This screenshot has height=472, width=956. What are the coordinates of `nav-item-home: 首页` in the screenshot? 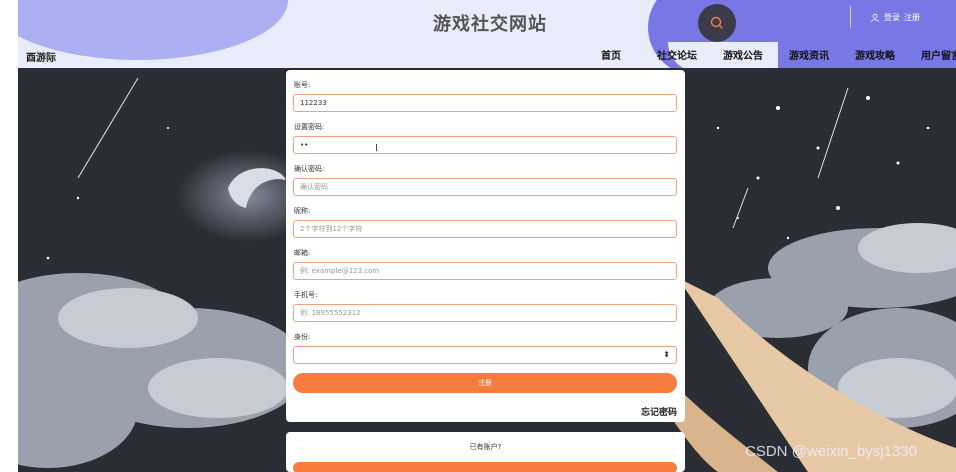 It's located at (611, 54).